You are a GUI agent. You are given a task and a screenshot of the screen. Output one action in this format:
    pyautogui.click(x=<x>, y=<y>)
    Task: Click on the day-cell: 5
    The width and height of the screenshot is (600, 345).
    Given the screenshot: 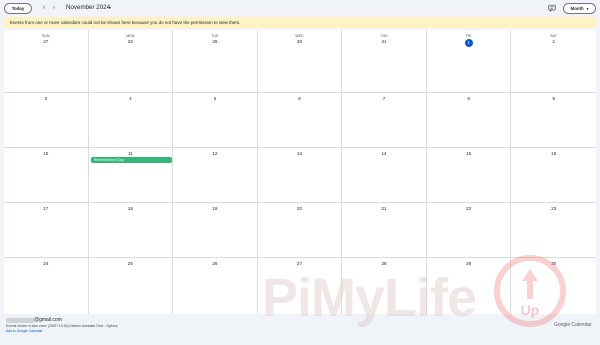 What is the action you would take?
    pyautogui.click(x=215, y=120)
    